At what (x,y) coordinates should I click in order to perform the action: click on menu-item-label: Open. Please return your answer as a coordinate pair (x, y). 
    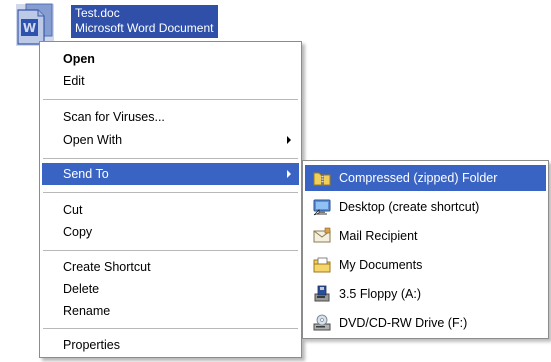
    Looking at the image, I should click on (79, 59).